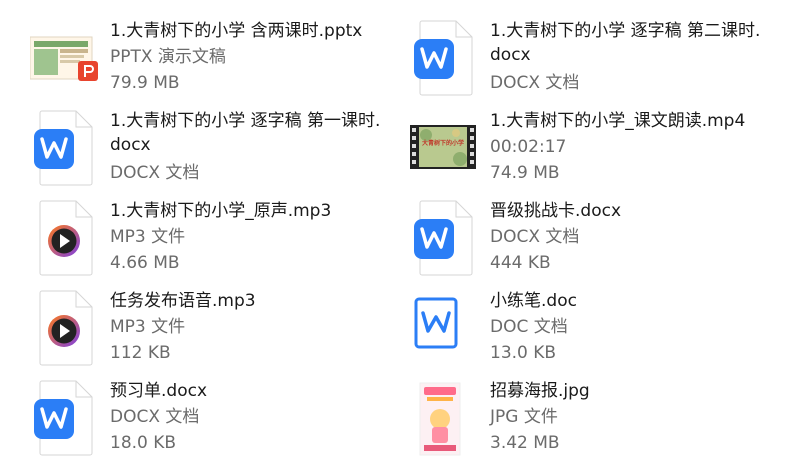 This screenshot has height=468, width=795. What do you see at coordinates (210, 327) in the screenshot?
I see `file-item: 任务发布语音.mp3 MP3 文件 112 KB` at bounding box center [210, 327].